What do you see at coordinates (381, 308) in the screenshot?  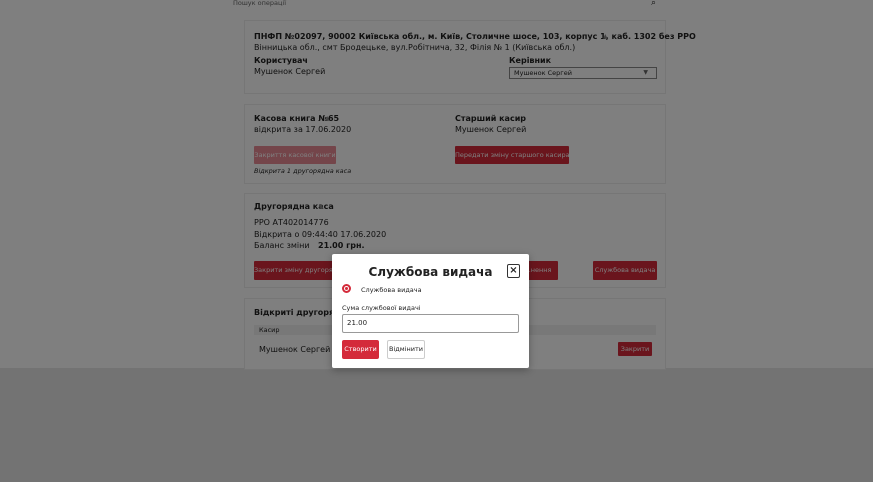 I see `amount-label: Сума службової видачі` at bounding box center [381, 308].